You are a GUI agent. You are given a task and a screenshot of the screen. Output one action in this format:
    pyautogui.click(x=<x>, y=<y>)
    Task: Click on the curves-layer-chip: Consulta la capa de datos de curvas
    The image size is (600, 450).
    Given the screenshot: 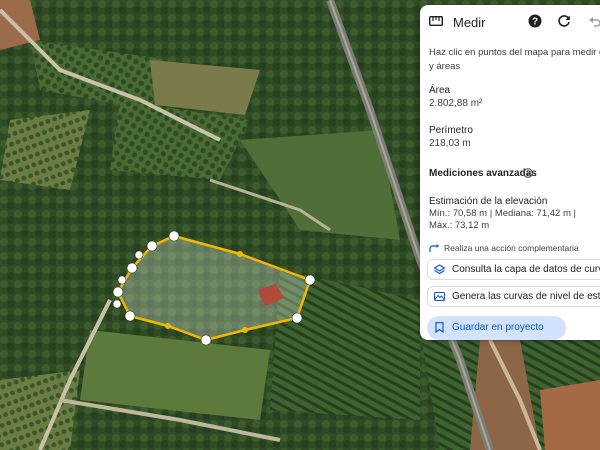 What is the action you would take?
    pyautogui.click(x=513, y=269)
    